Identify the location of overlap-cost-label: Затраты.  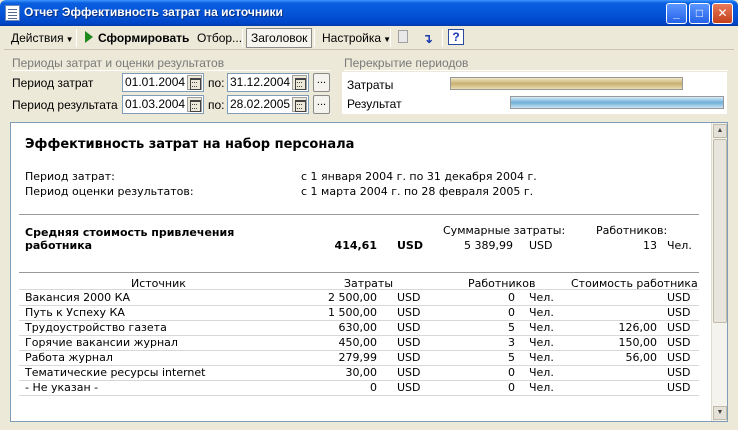
(370, 85).